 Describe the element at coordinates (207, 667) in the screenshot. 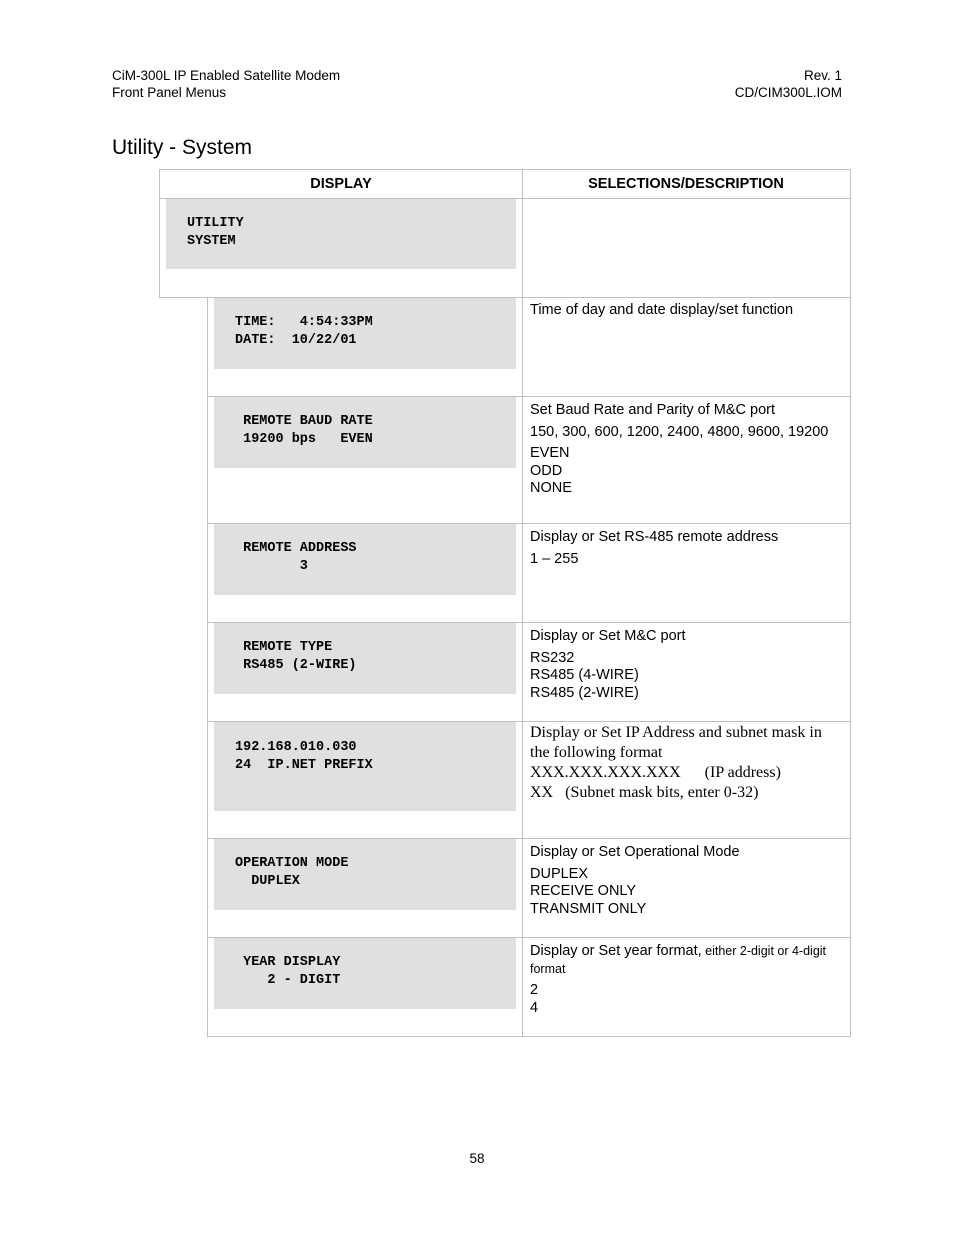

I see `table-border-left-inner` at that location.